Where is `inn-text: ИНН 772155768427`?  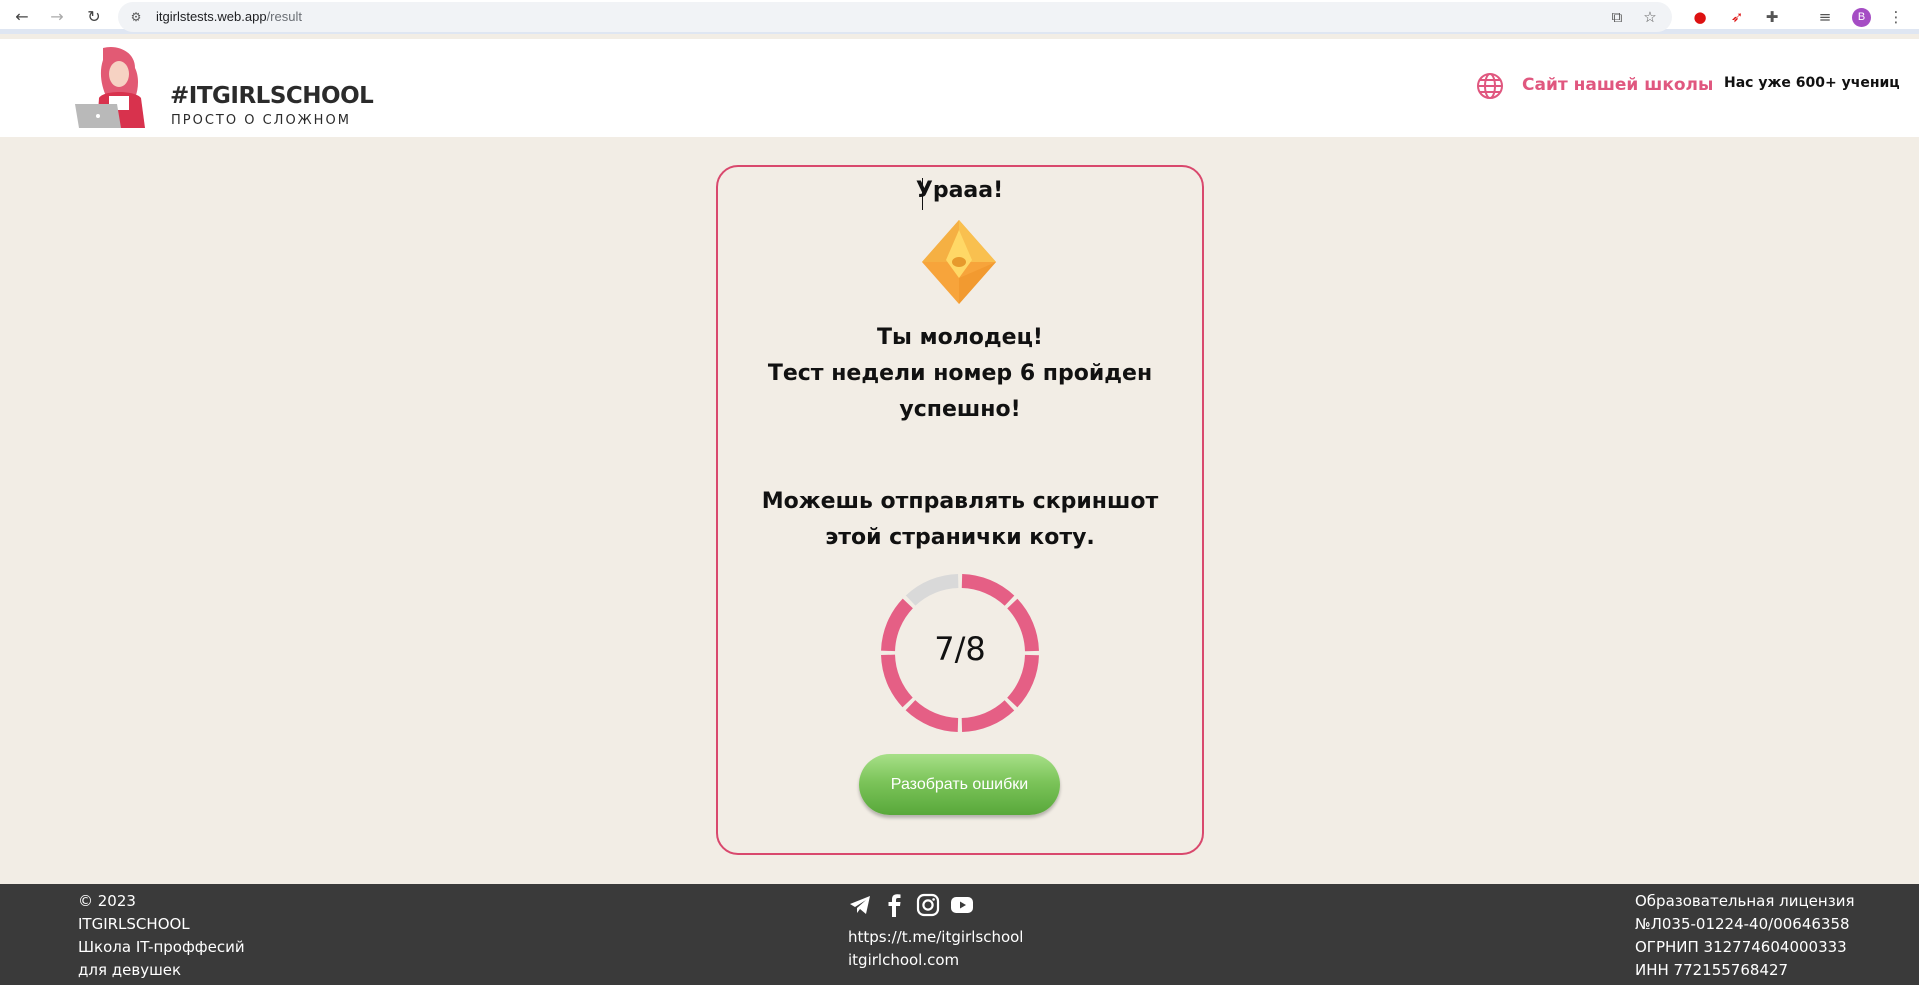
inn-text: ИНН 772155768427 is located at coordinates (1712, 970).